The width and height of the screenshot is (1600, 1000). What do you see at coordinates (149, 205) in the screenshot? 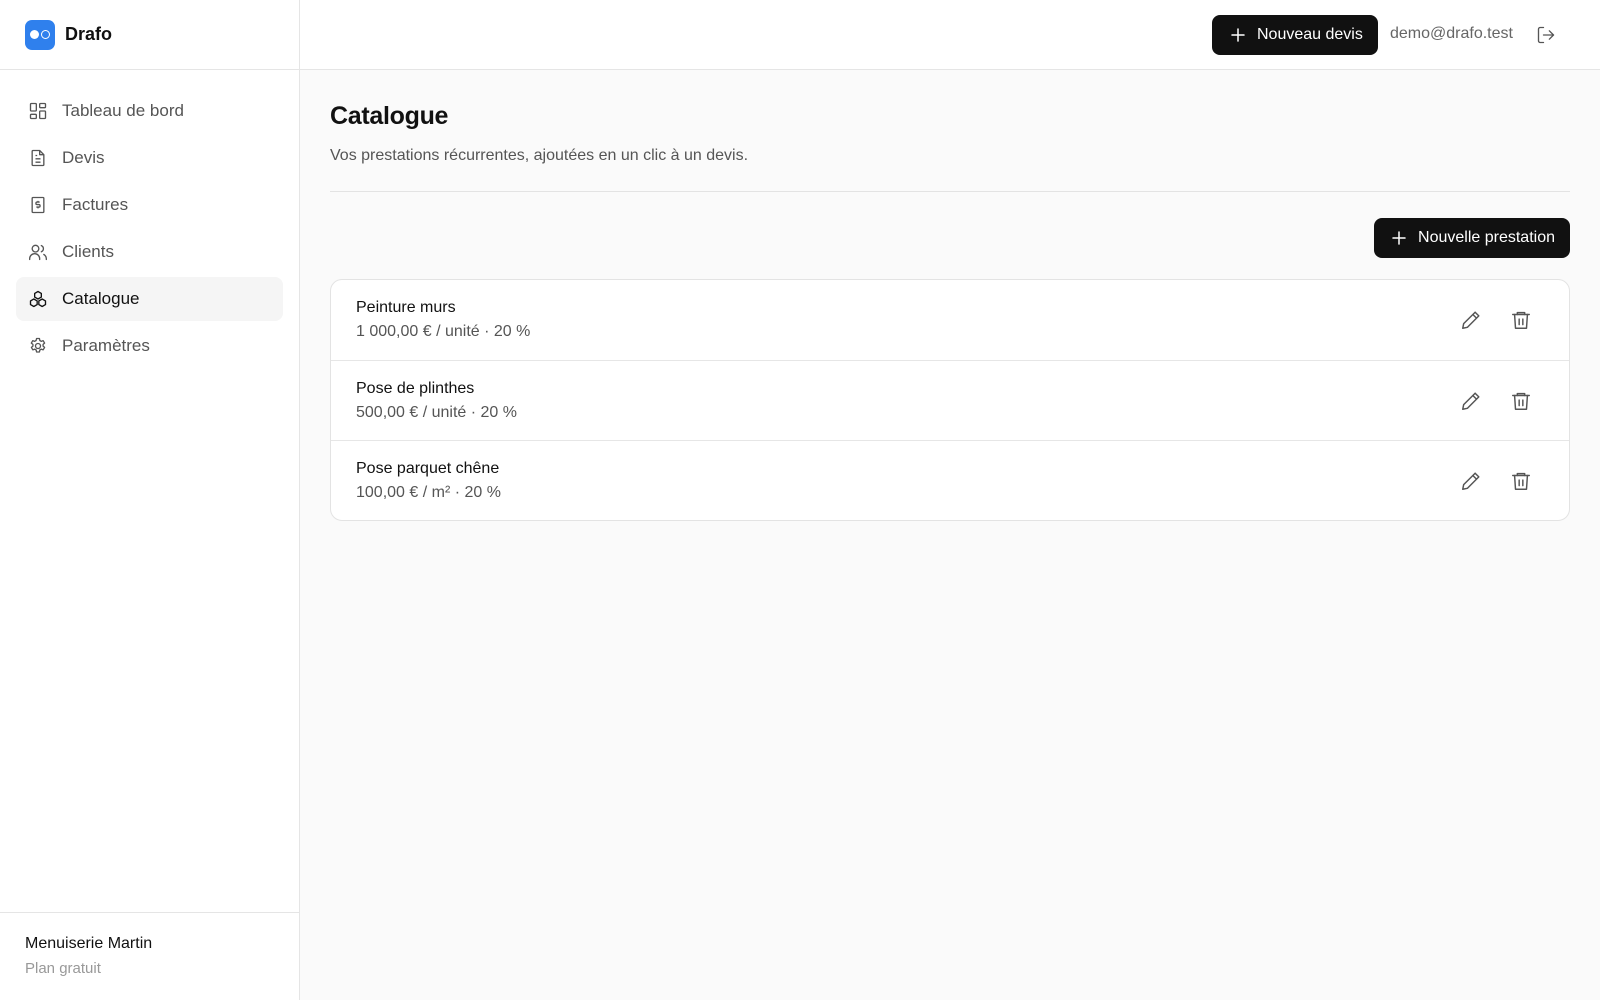
I see `sidebar-item-invoices: Factures` at bounding box center [149, 205].